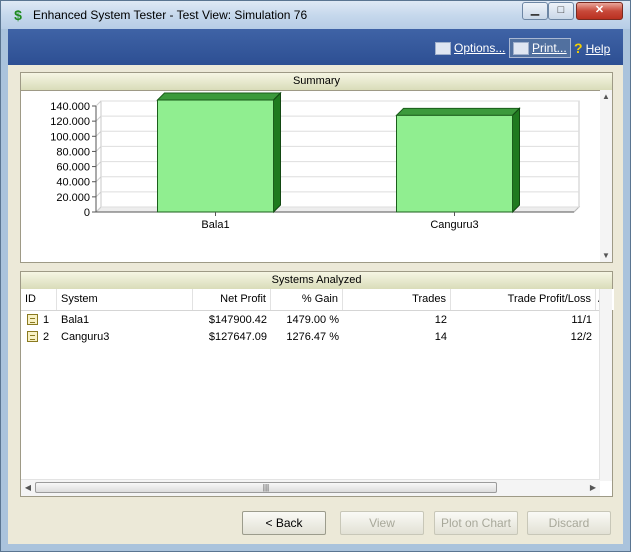 This screenshot has width=631, height=552. What do you see at coordinates (46, 320) in the screenshot?
I see `cell-id: 1` at bounding box center [46, 320].